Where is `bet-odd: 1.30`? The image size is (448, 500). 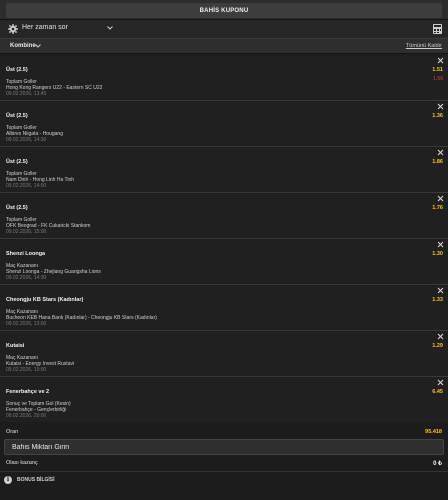
bet-odd: 1.30 is located at coordinates (437, 254).